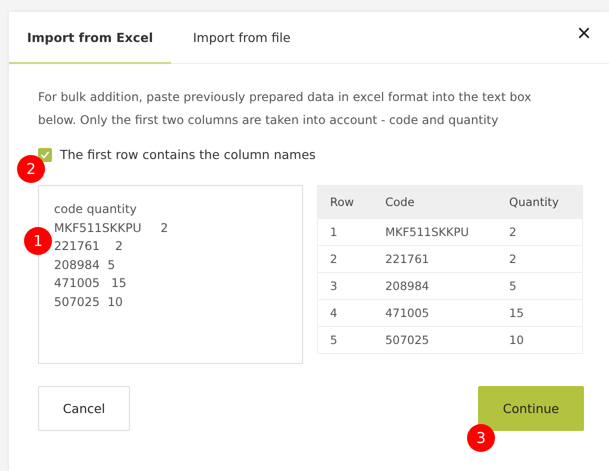 This screenshot has width=609, height=471. I want to click on continue-button: Continue, so click(531, 408).